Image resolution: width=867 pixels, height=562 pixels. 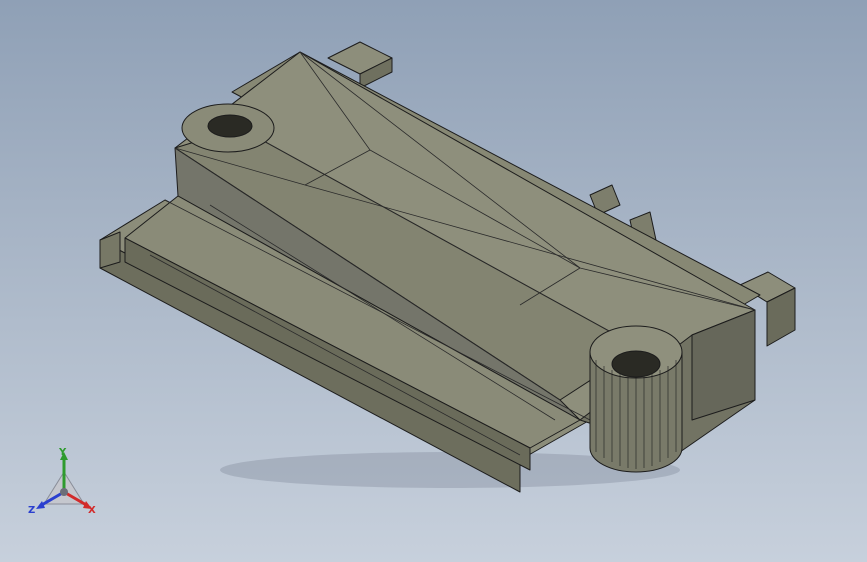 What do you see at coordinates (64, 492) in the screenshot?
I see `triad-origin` at bounding box center [64, 492].